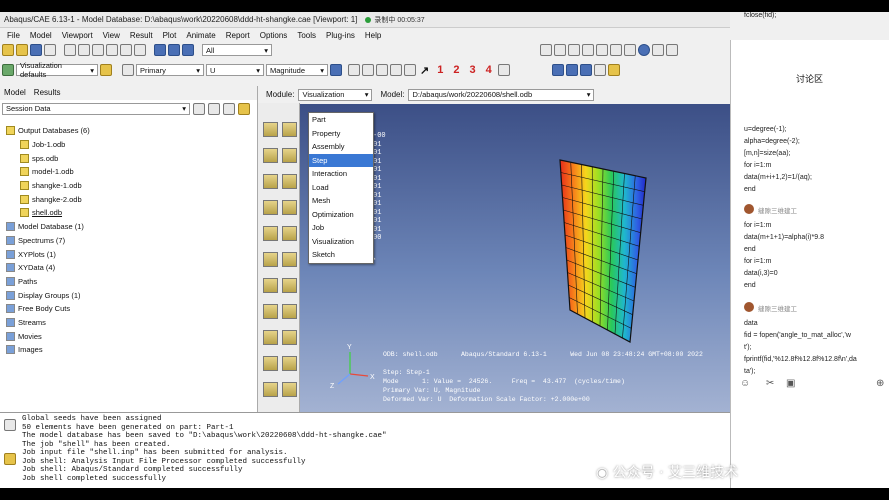 The height and width of the screenshot is (500, 889). I want to click on step-4-button: 4, so click(489, 70).